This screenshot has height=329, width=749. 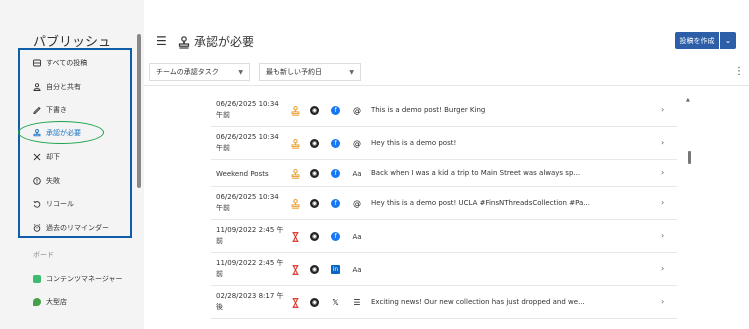 I want to click on failed-icon, so click(x=37, y=181).